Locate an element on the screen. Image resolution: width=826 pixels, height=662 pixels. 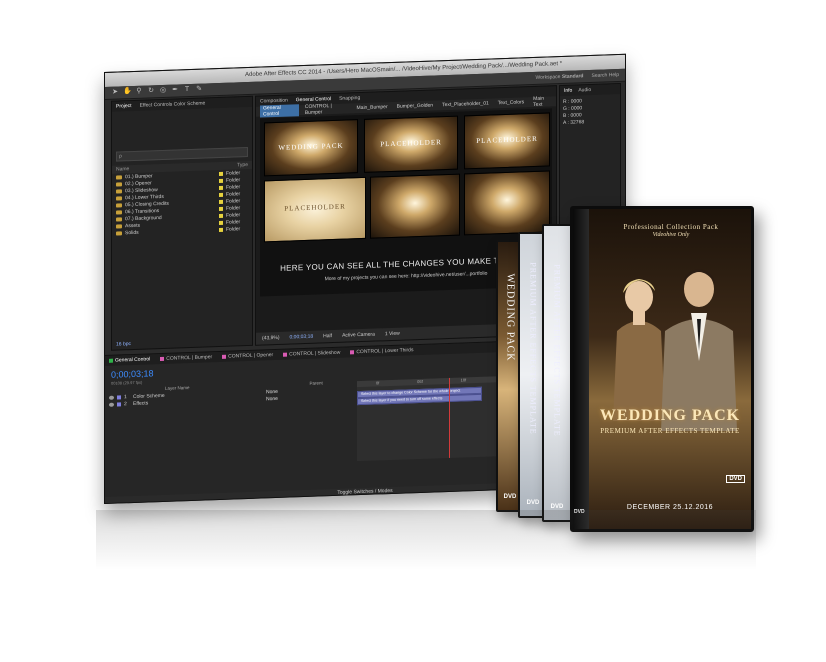
selection-tool-icon: ➤ is located at coordinates (115, 92).